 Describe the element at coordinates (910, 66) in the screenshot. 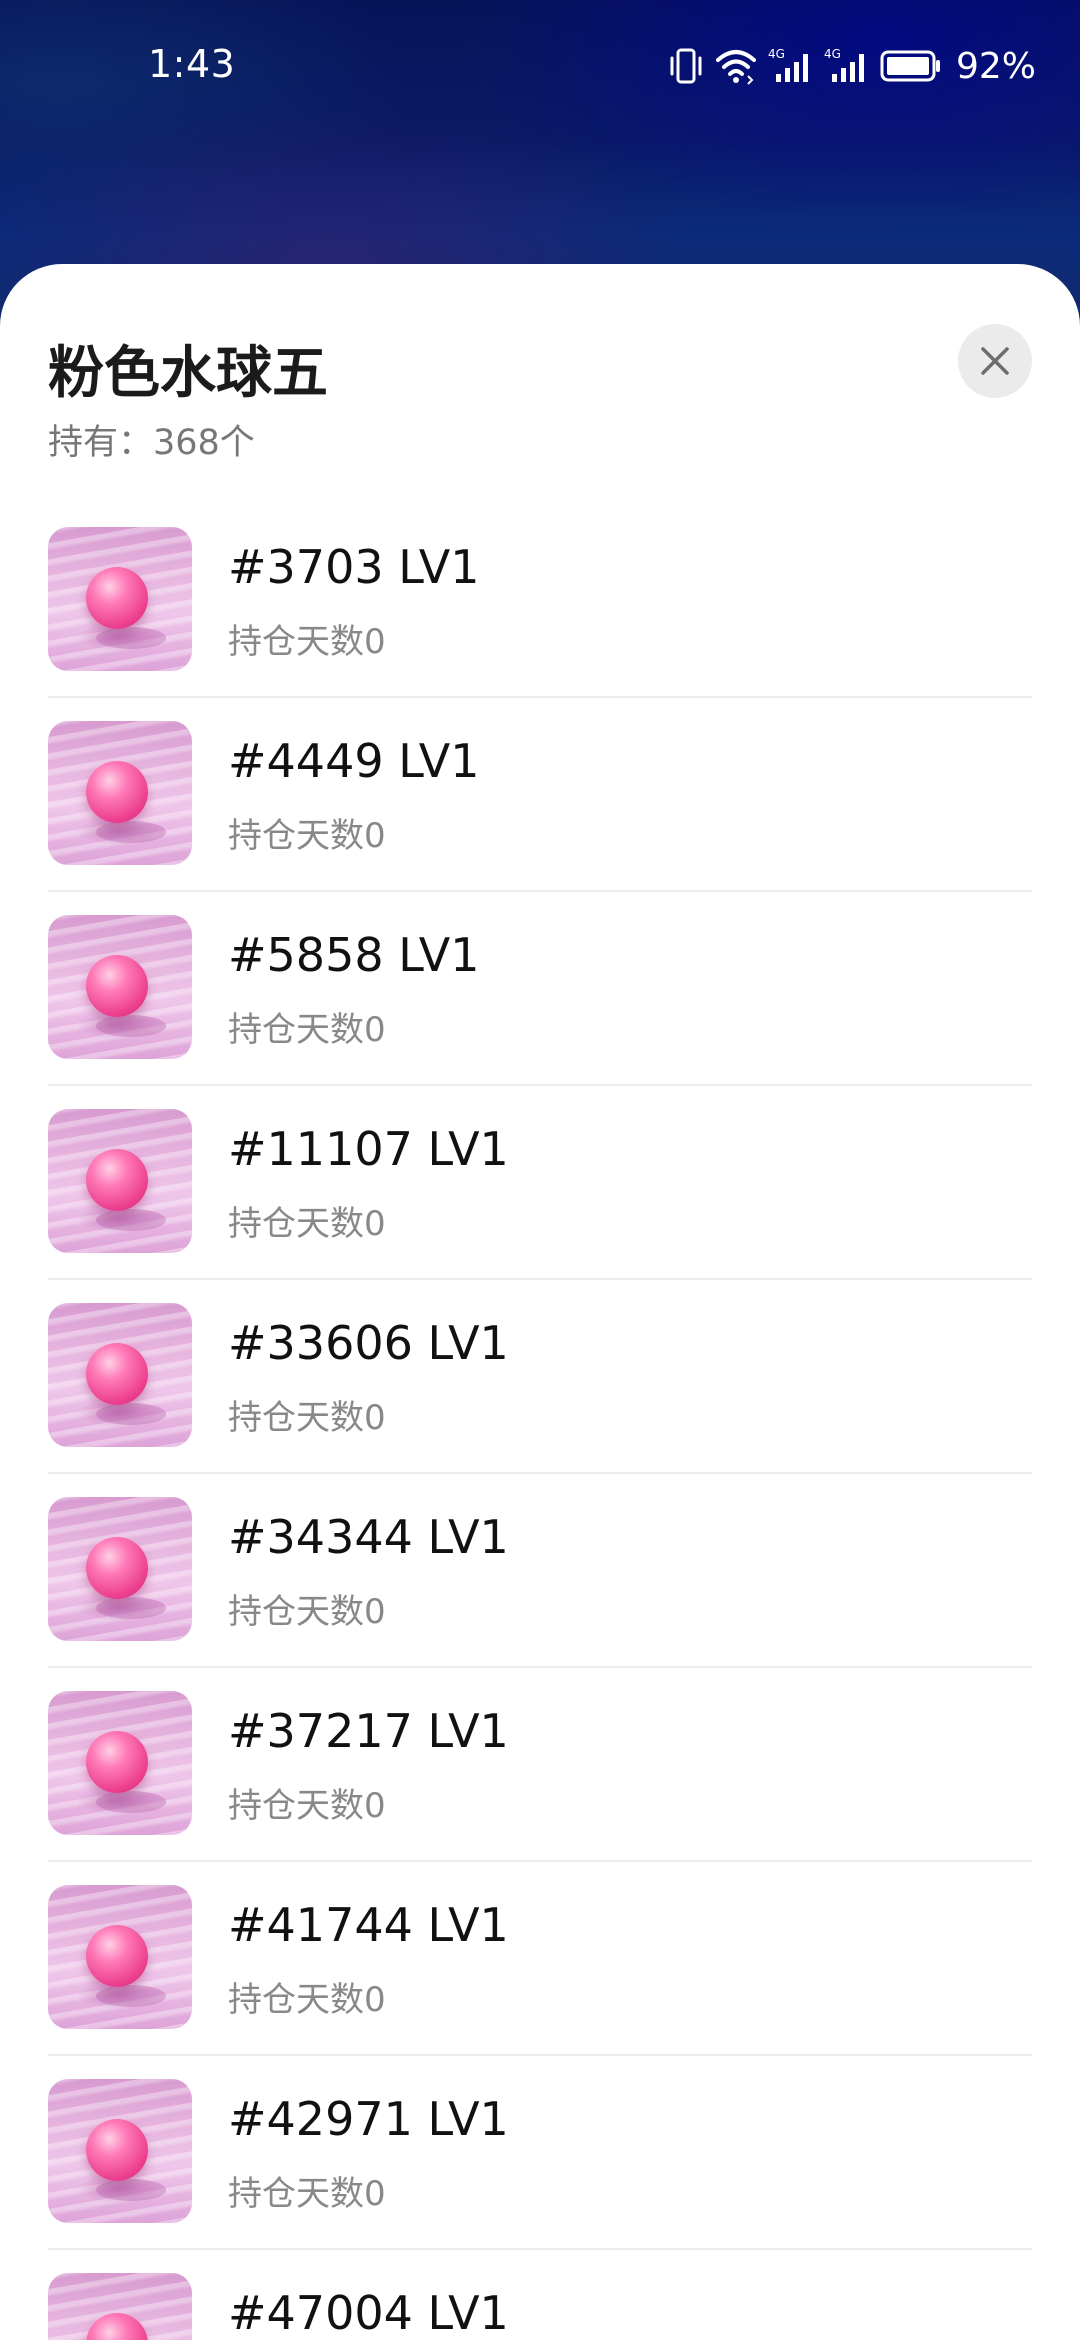

I see `battery-icon` at that location.